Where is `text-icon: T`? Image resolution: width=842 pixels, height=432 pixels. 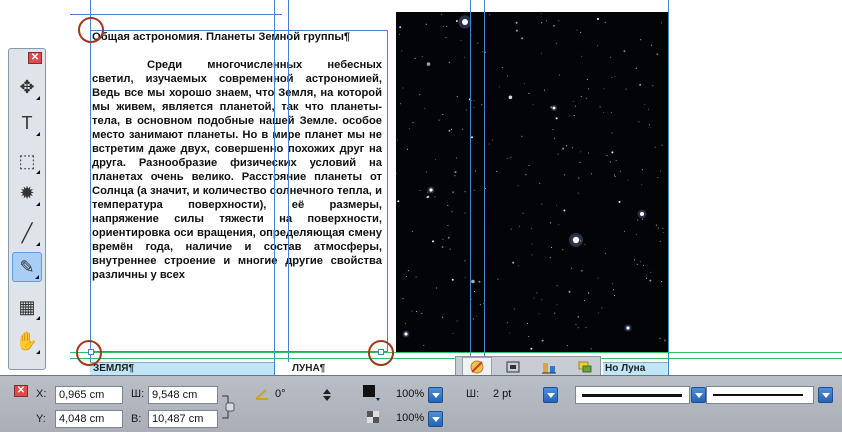
text-icon: T is located at coordinates (27, 122).